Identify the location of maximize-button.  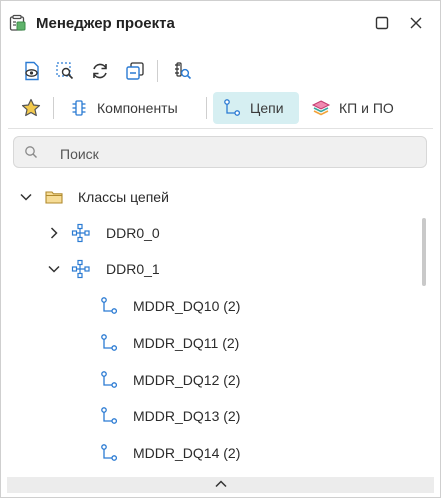
(382, 23).